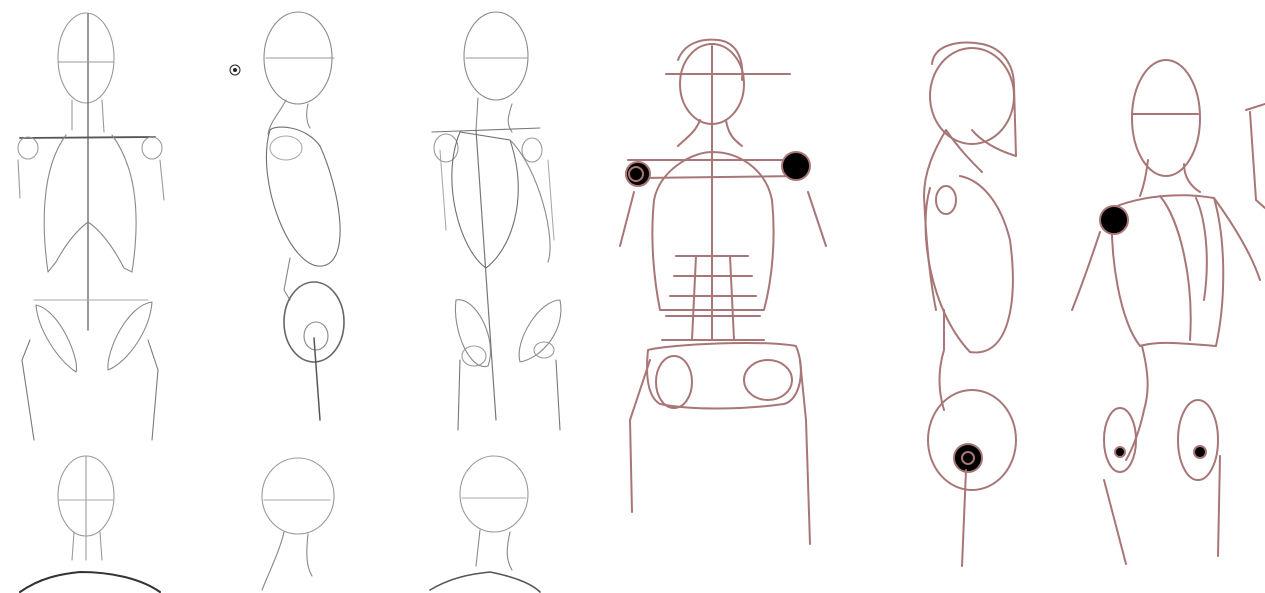 The height and width of the screenshot is (593, 1265). Describe the element at coordinates (280, 524) in the screenshot. I see `bottom-row-head-sketches` at that location.